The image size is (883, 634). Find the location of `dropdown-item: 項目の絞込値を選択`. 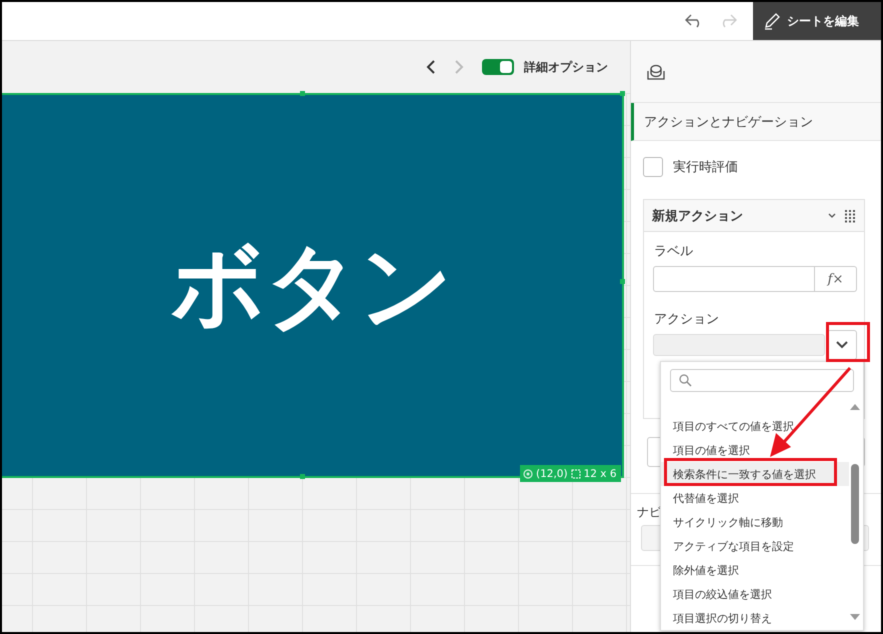

dropdown-item: 項目の絞込値を選択 is located at coordinates (755, 594).